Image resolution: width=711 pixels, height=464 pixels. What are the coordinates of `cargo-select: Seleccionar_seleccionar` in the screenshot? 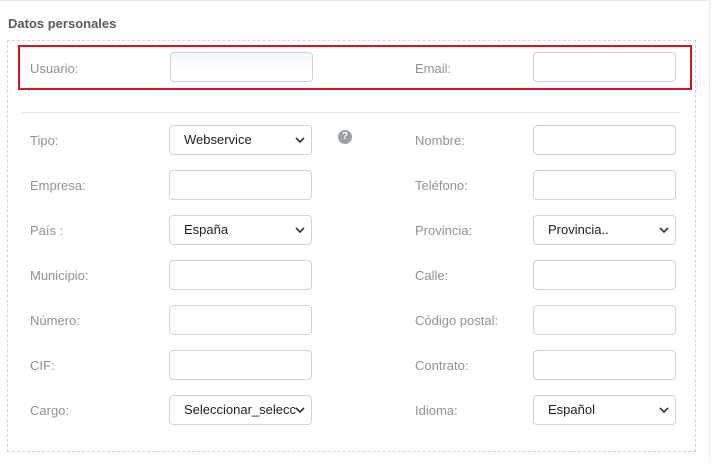 It's located at (240, 410).